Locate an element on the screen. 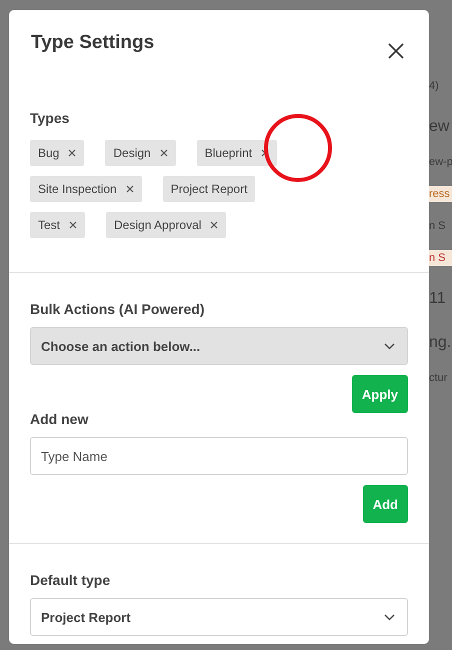  background-text: ctur is located at coordinates (438, 378).